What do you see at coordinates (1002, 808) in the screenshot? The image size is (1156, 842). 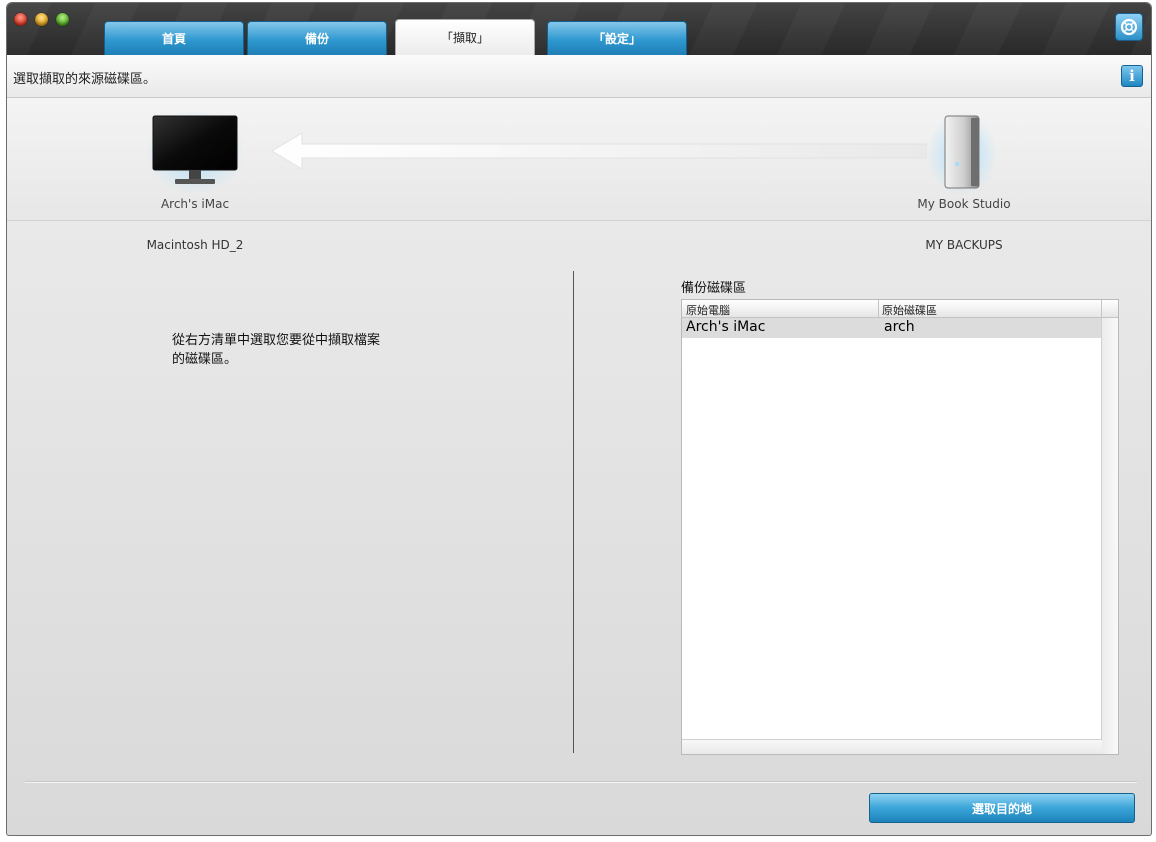 I see `select-destination-button: 選取目的地` at bounding box center [1002, 808].